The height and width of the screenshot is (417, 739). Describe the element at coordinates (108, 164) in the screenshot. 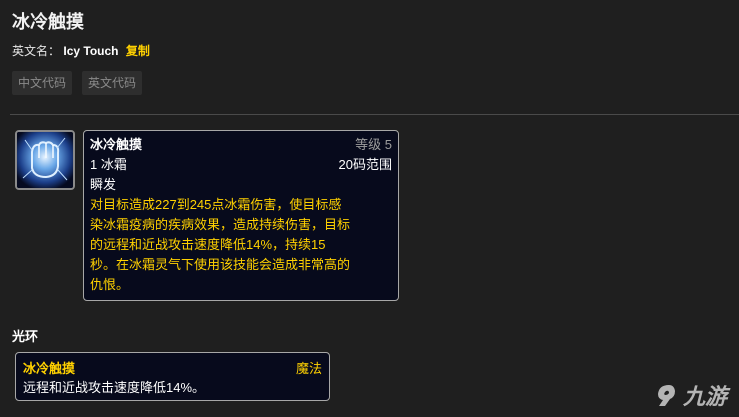

I see `tooltip-cost: 1 冰霜` at that location.